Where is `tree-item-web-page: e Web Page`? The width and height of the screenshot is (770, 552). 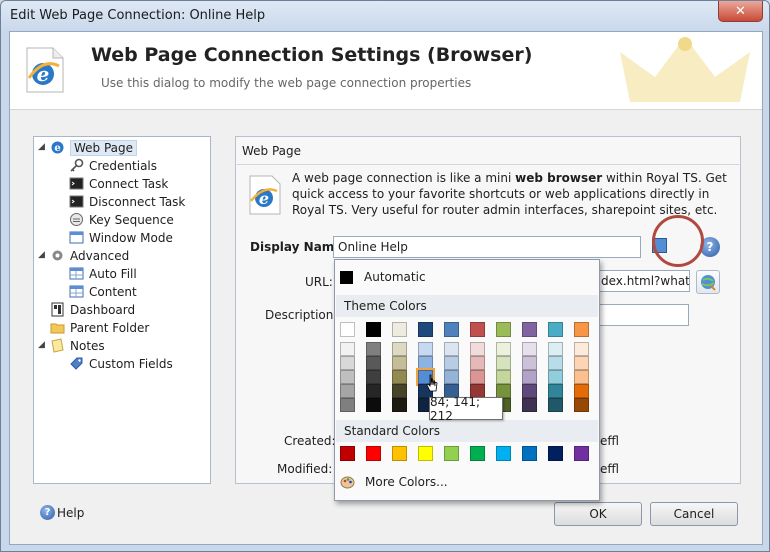 tree-item-web-page: e Web Page is located at coordinates (94, 147).